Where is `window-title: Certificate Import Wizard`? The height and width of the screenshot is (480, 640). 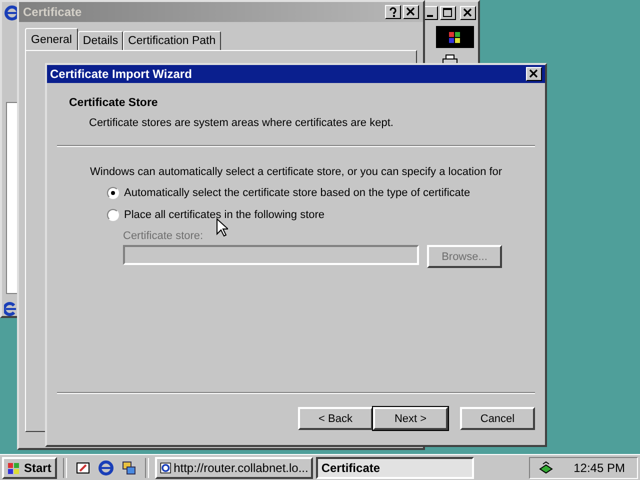 window-title: Certificate Import Wizard is located at coordinates (121, 74).